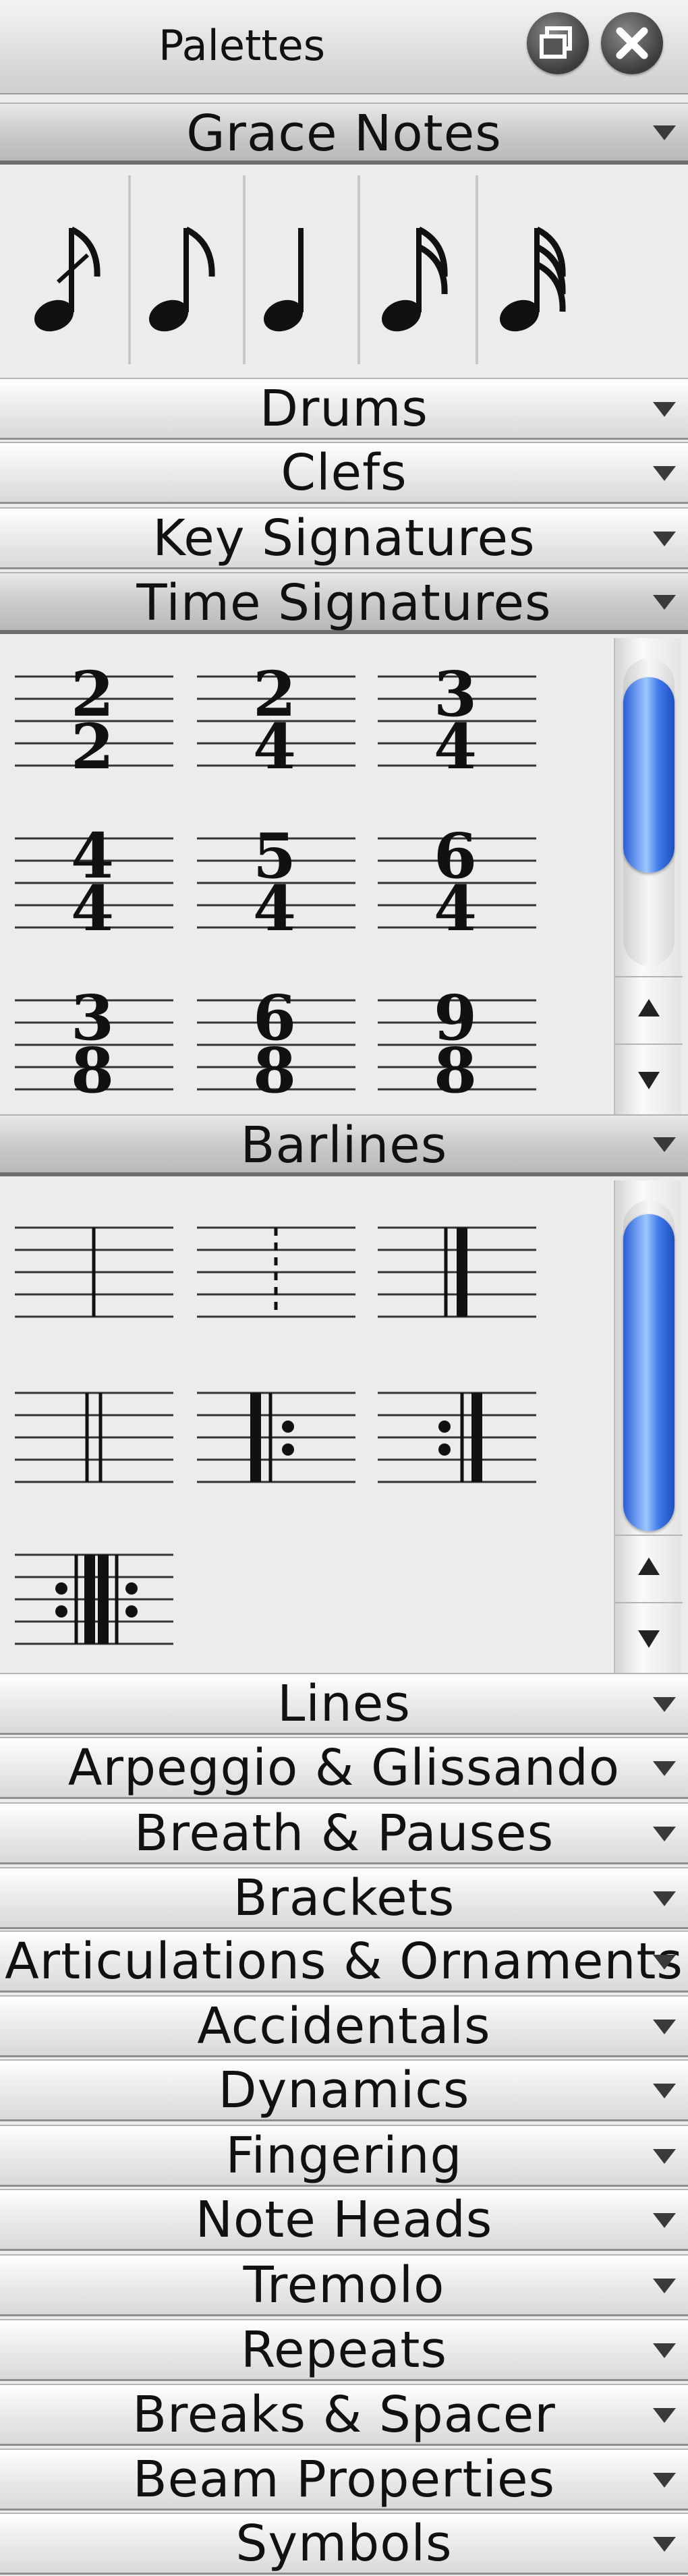  Describe the element at coordinates (344, 473) in the screenshot. I see `section-header-clefs: Clefs` at that location.